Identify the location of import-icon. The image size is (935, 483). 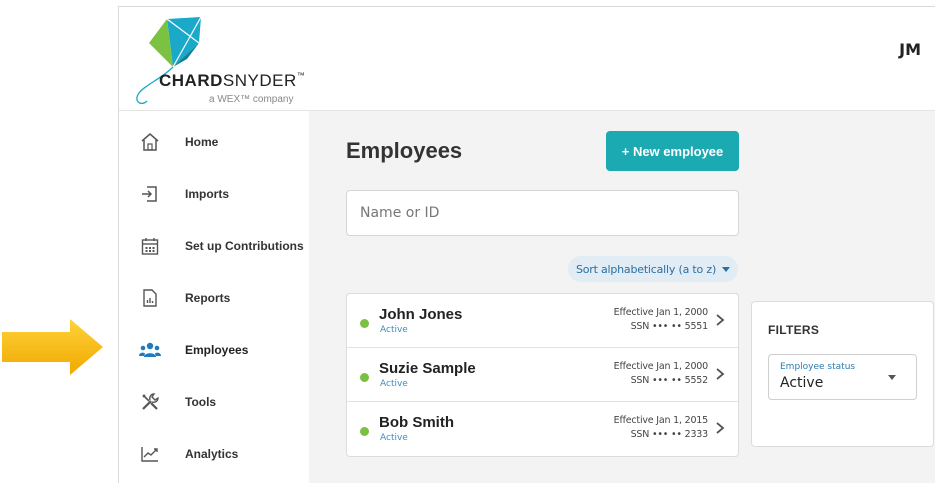
(150, 194).